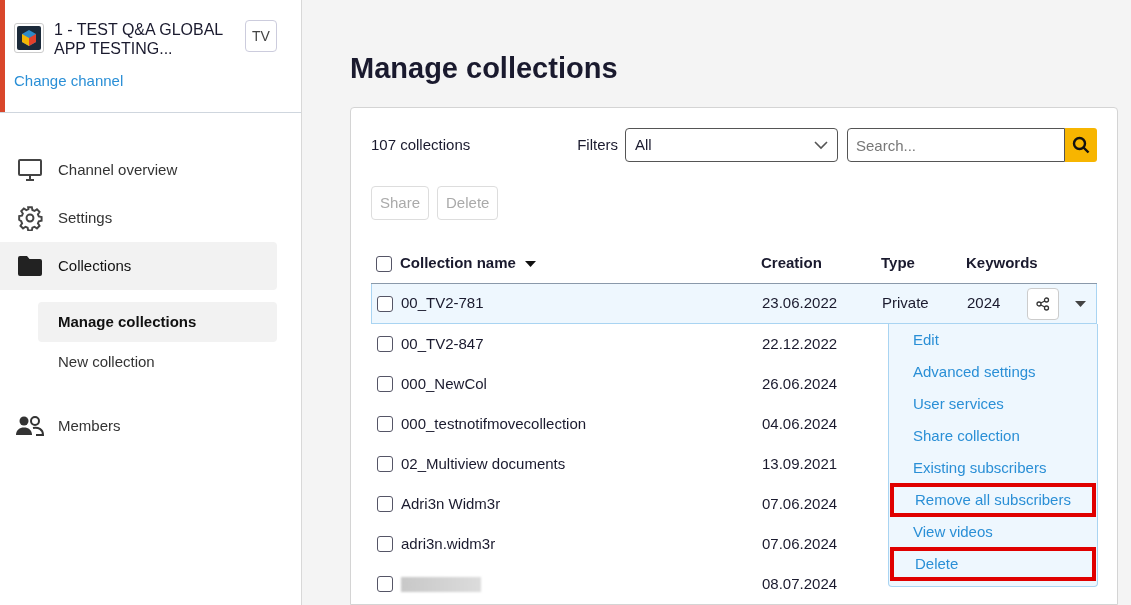 This screenshot has width=1131, height=605. What do you see at coordinates (444, 383) in the screenshot?
I see `table-cell-text: 000_NewCol` at bounding box center [444, 383].